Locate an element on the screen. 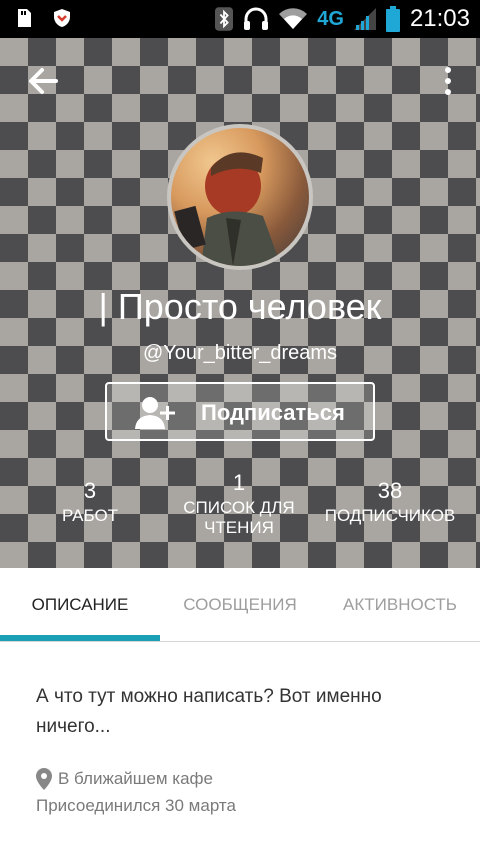 Image resolution: width=480 pixels, height=854 pixels. tab-activity: АКТИВНОСТЬ is located at coordinates (400, 605).